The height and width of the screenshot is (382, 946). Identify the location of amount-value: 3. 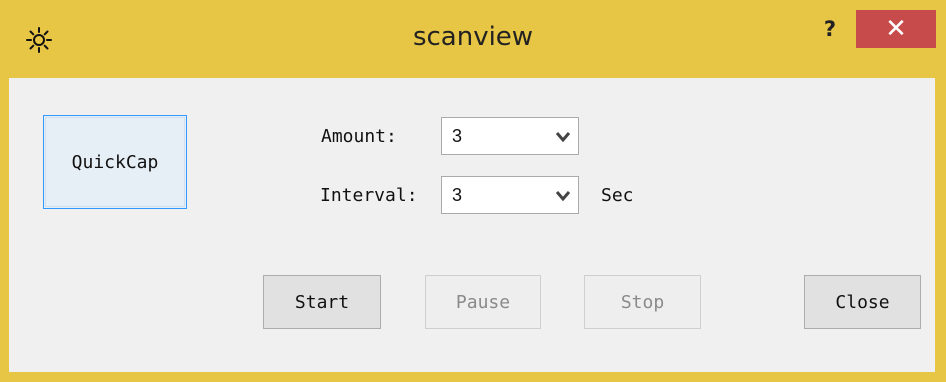
(457, 136).